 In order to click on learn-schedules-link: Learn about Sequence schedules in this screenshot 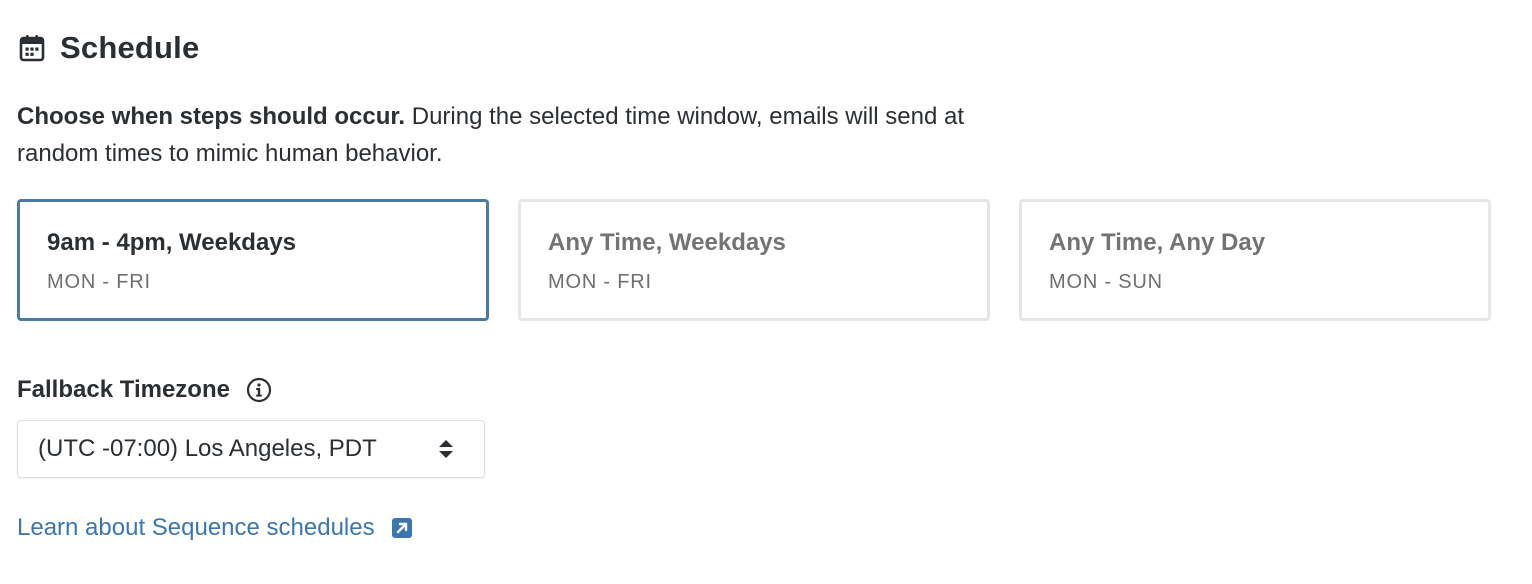, I will do `click(215, 528)`.